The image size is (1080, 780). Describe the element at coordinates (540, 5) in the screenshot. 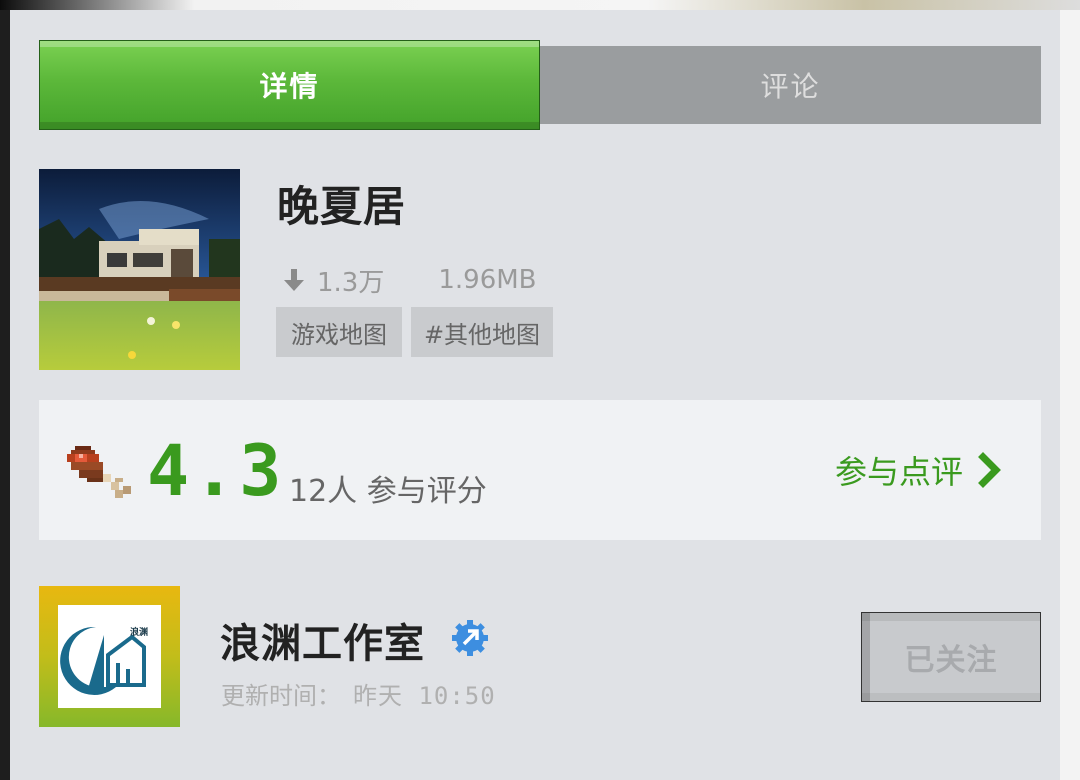

I see `top-strip` at that location.